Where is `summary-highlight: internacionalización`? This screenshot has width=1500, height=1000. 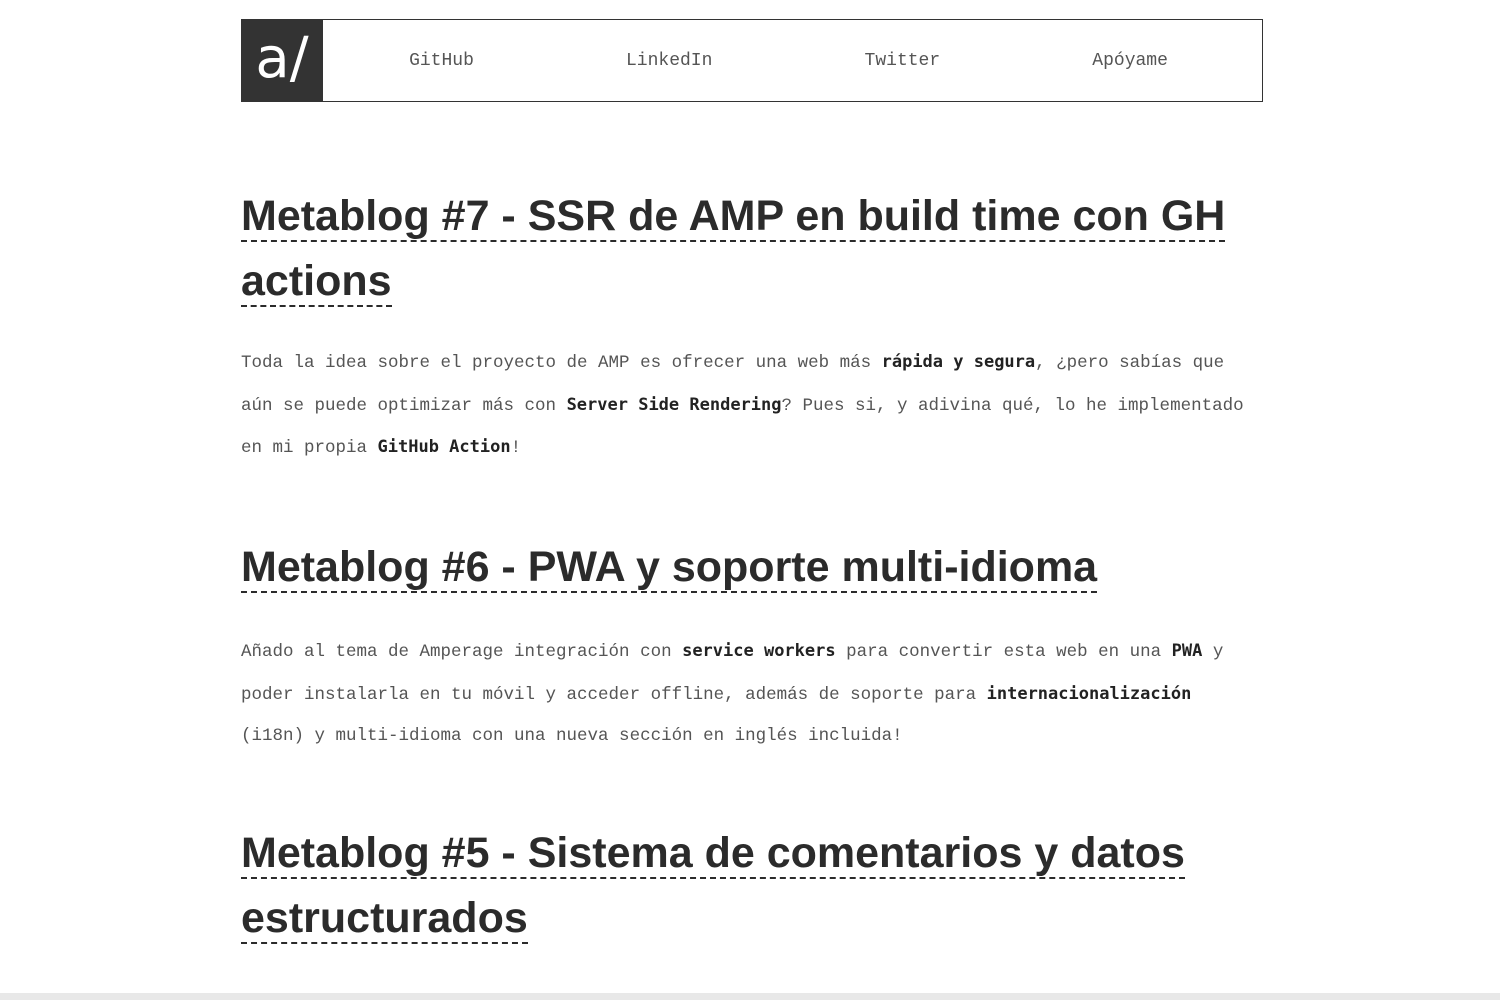
summary-highlight: internacionalización is located at coordinates (1089, 693).